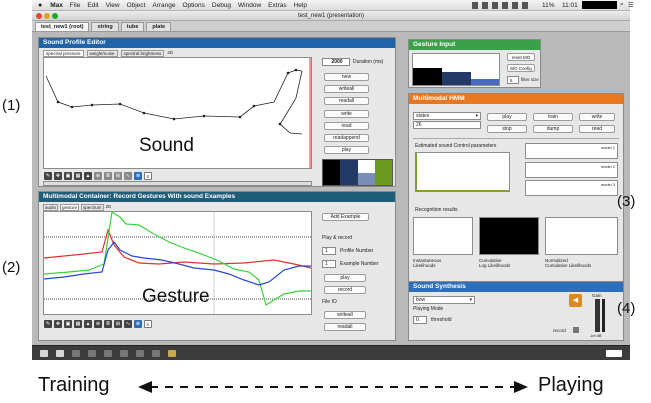 The image size is (651, 403). What do you see at coordinates (221, 5) in the screenshot?
I see `menu-debug: Debug` at bounding box center [221, 5].